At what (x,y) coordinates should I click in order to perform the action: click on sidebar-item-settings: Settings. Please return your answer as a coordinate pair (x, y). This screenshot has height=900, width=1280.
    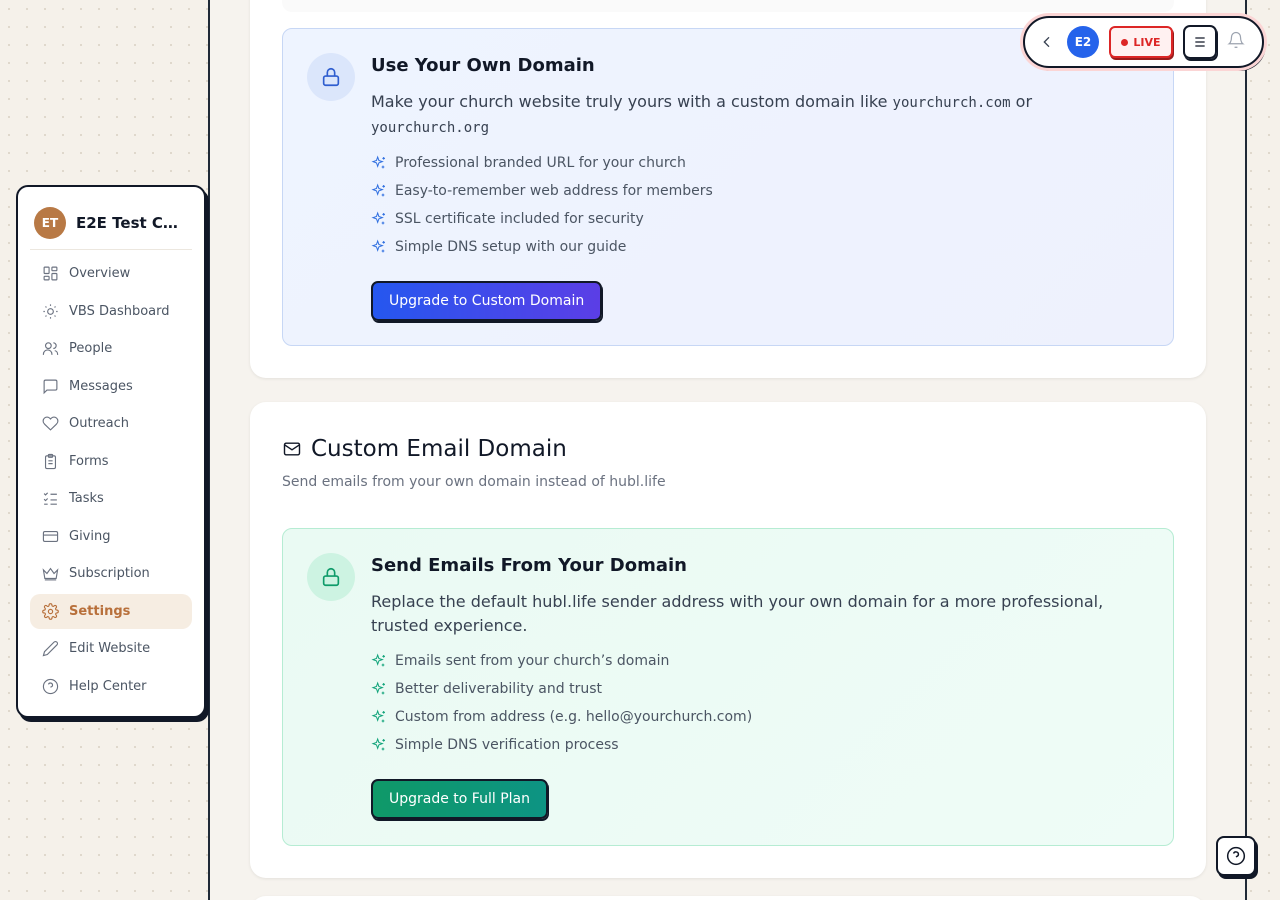
    Looking at the image, I should click on (111, 611).